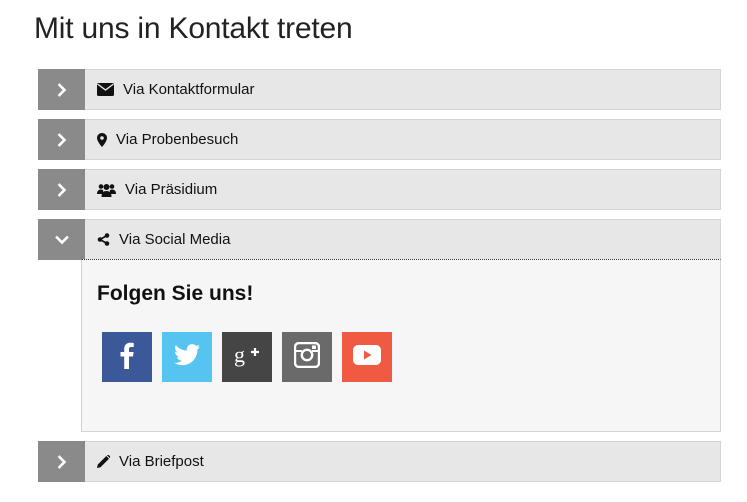  I want to click on pencil-icon, so click(103, 461).